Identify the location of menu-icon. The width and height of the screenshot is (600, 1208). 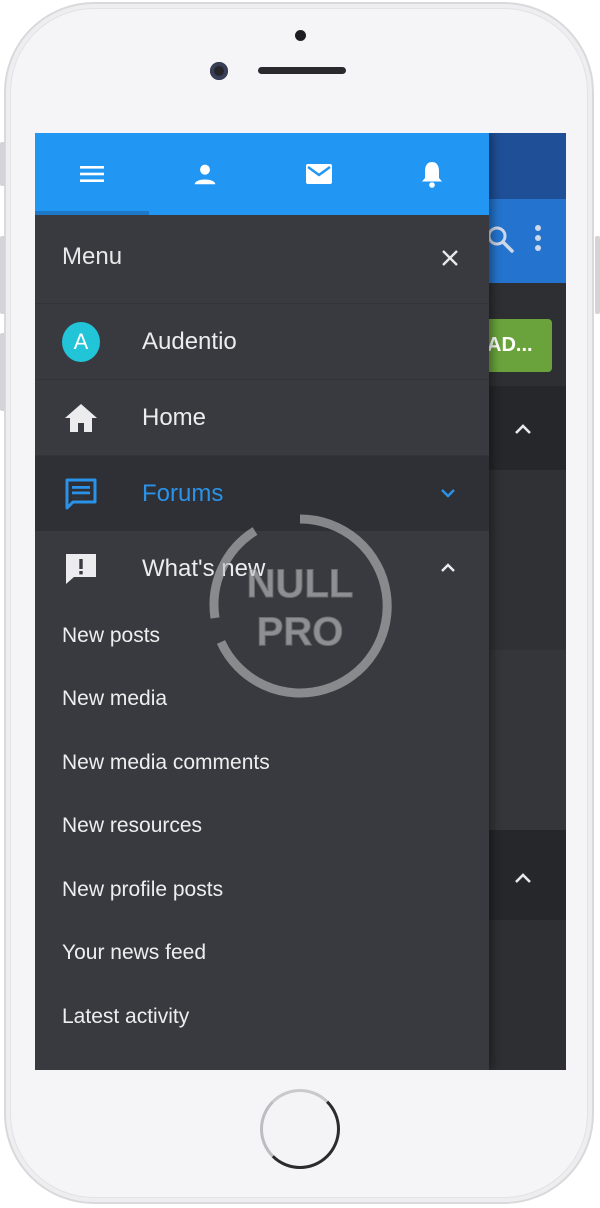
(91, 174).